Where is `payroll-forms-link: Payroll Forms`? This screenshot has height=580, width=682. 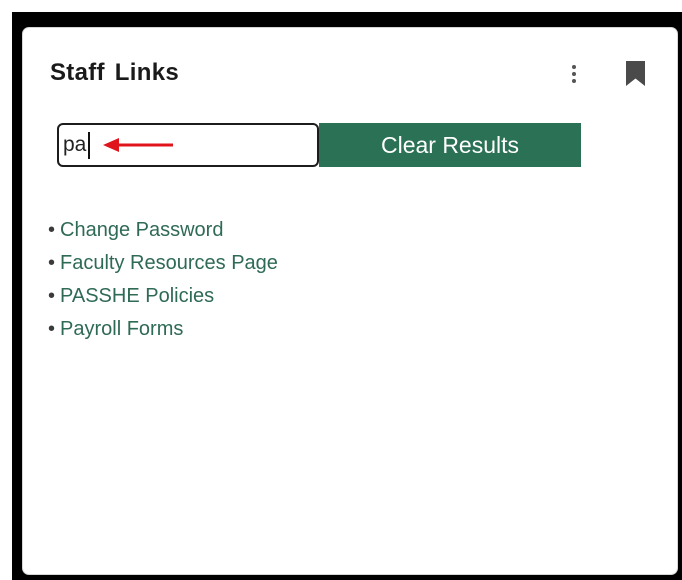
payroll-forms-link: Payroll Forms is located at coordinates (121, 329).